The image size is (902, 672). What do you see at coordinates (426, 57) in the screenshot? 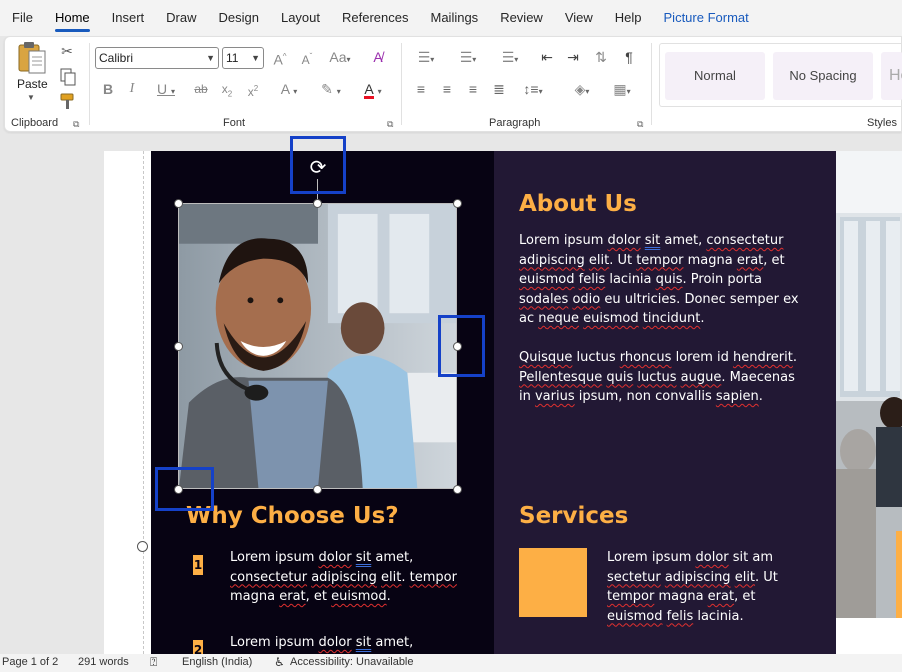
I see `bullets-icon: ☰▾` at bounding box center [426, 57].